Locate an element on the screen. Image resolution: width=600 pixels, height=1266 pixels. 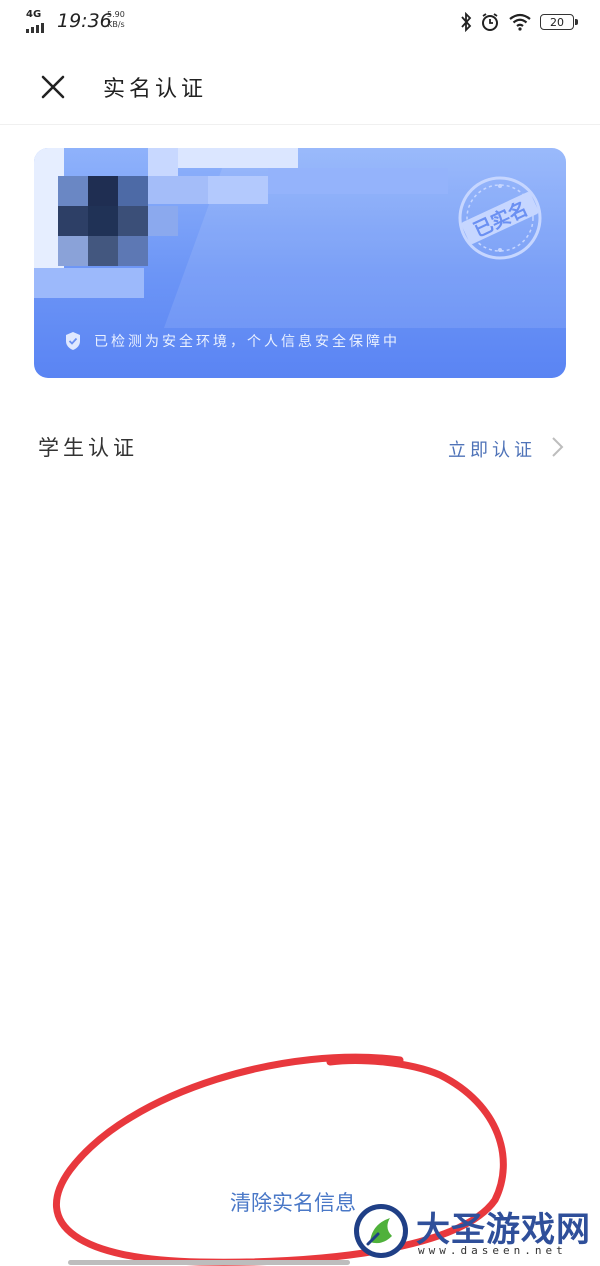
security-text: 已检测为安全环境，个人信息安全保障中 is located at coordinates (247, 342).